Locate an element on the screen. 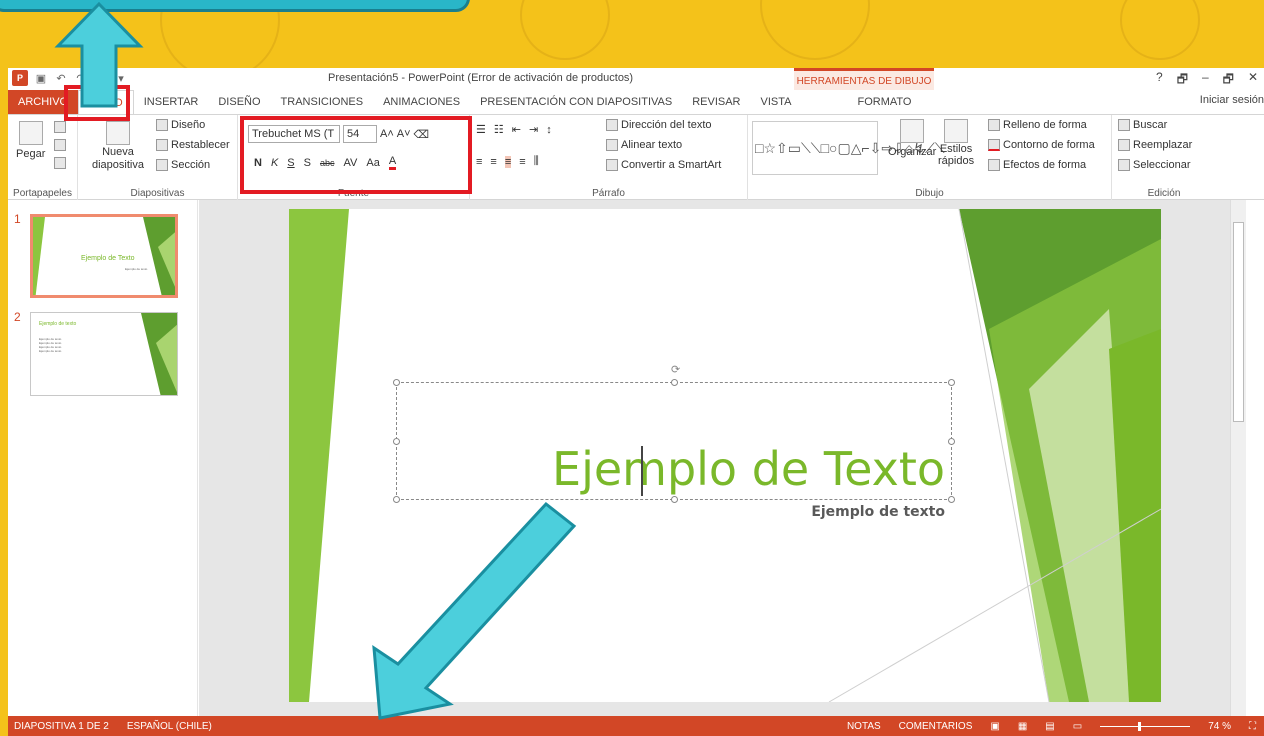  increase-indent-icon: ⇥ is located at coordinates (533, 129).